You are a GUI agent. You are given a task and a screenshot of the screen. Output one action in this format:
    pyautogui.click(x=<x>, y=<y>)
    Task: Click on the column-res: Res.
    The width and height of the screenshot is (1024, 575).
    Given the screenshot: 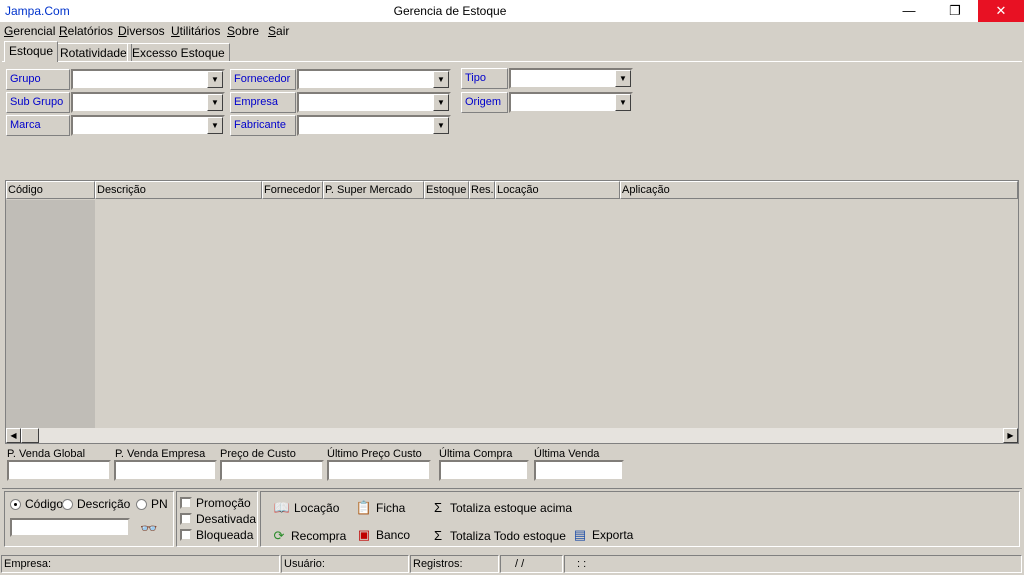 What is the action you would take?
    pyautogui.click(x=482, y=190)
    